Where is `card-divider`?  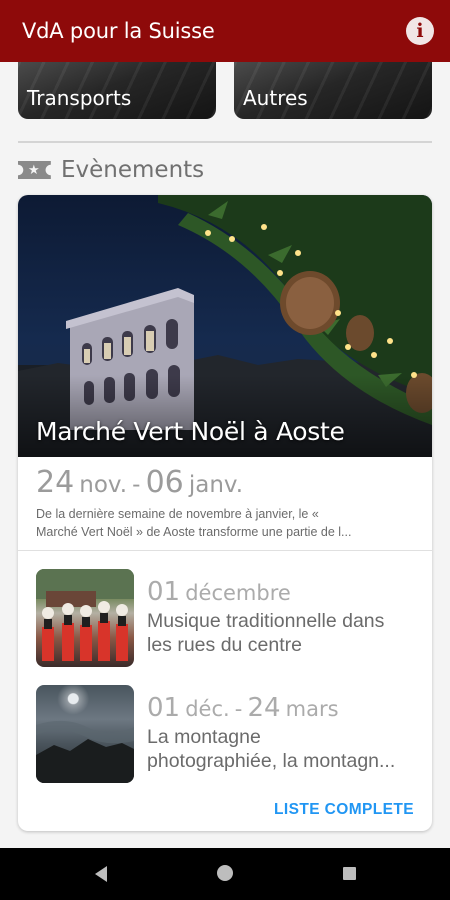 card-divider is located at coordinates (225, 550).